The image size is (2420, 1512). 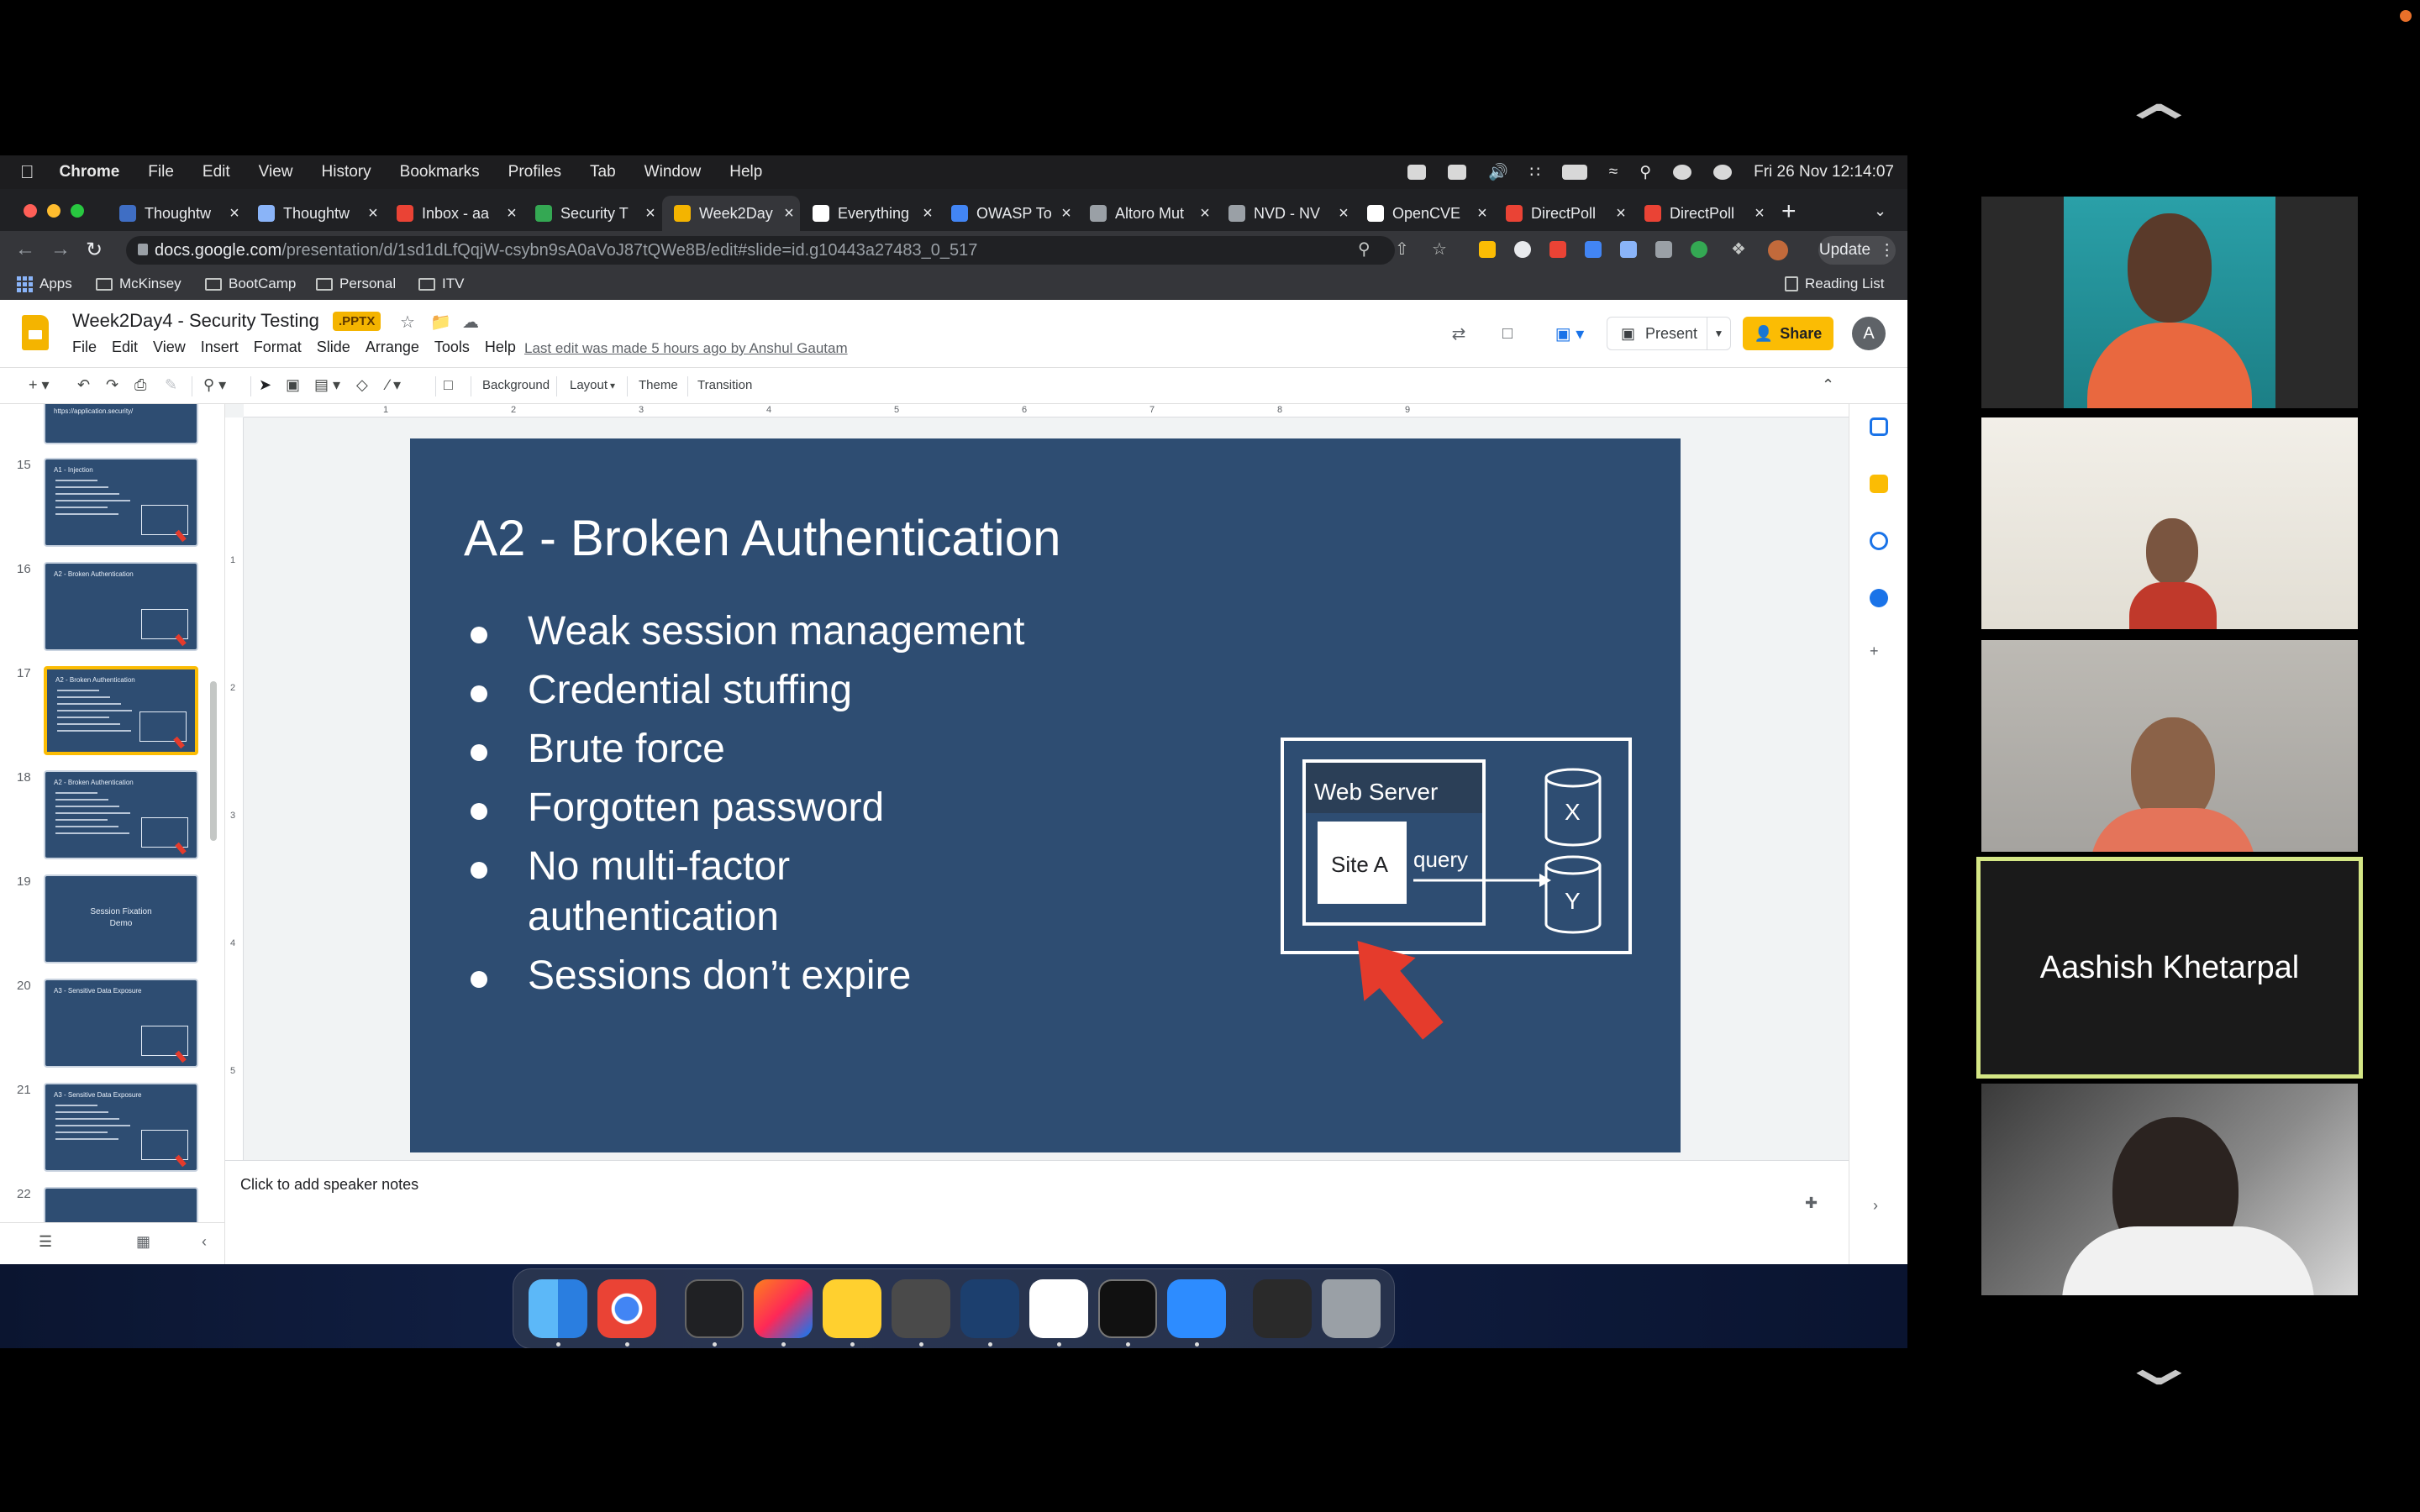 What do you see at coordinates (870, 213) in the screenshot?
I see `browser-tab: Everything ×` at bounding box center [870, 213].